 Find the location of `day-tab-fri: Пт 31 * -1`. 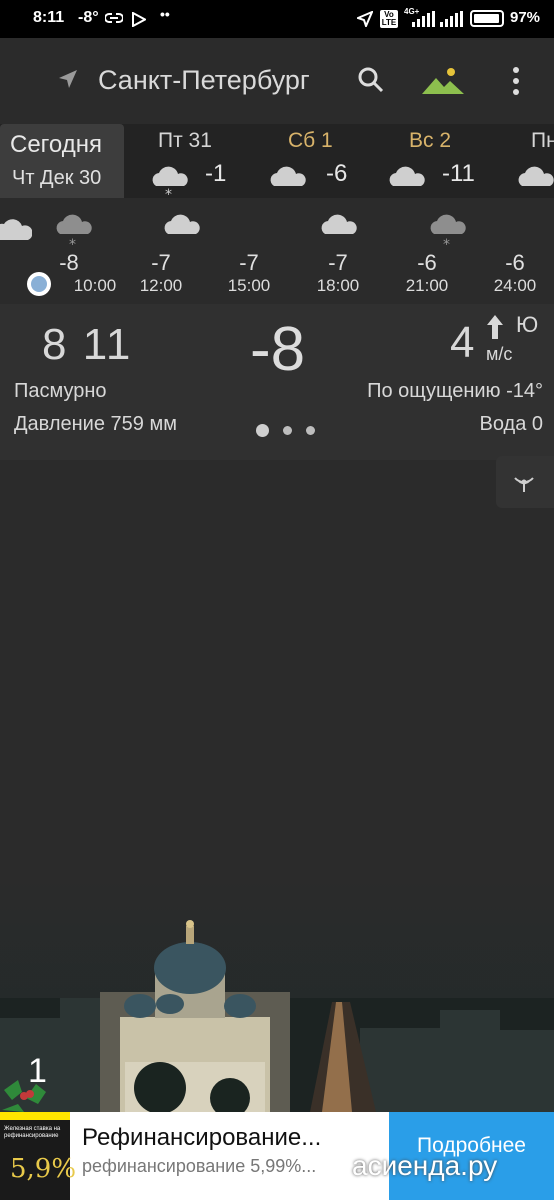

day-tab-fri: Пт 31 * -1 is located at coordinates (208, 162).